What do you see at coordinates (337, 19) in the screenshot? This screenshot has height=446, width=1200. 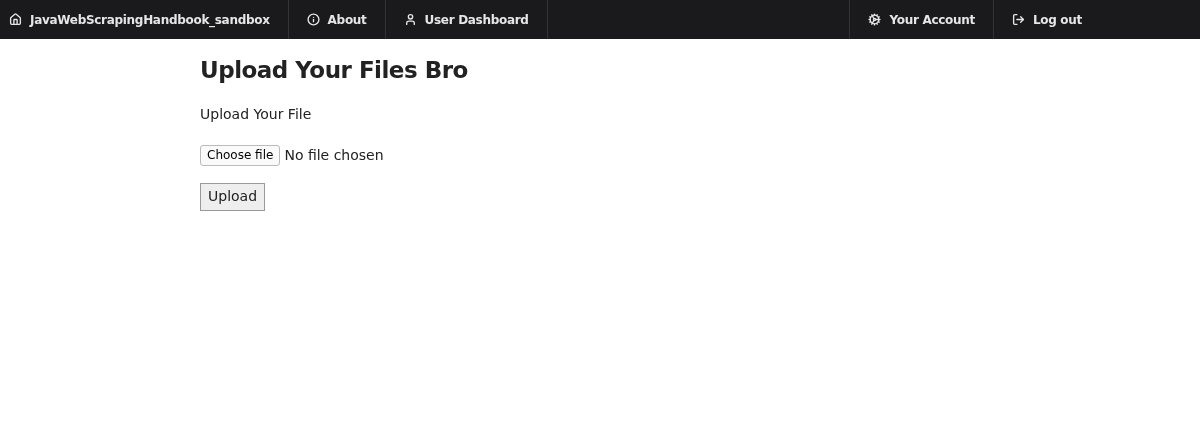 I see `nav-link: About` at bounding box center [337, 19].